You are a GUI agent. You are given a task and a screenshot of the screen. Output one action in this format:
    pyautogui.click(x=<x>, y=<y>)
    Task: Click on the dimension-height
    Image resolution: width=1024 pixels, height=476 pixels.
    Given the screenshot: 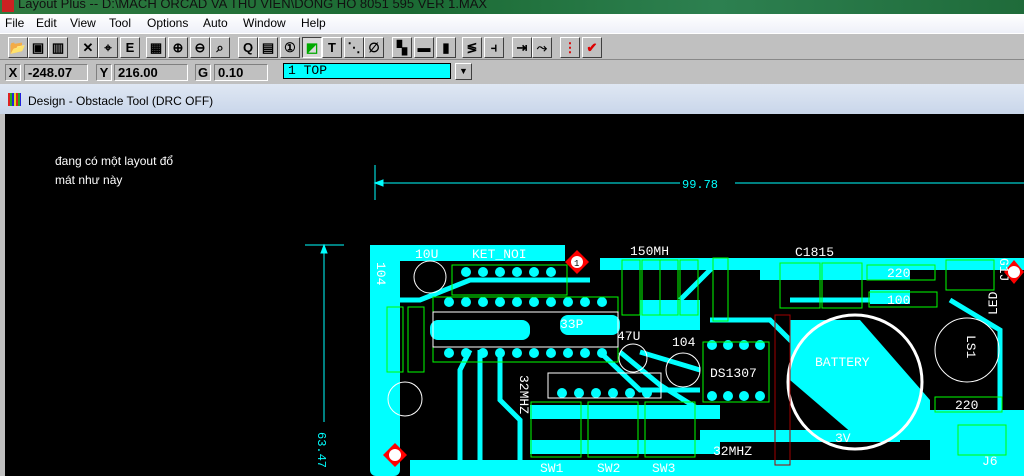 What is the action you would take?
    pyautogui.click(x=324, y=332)
    